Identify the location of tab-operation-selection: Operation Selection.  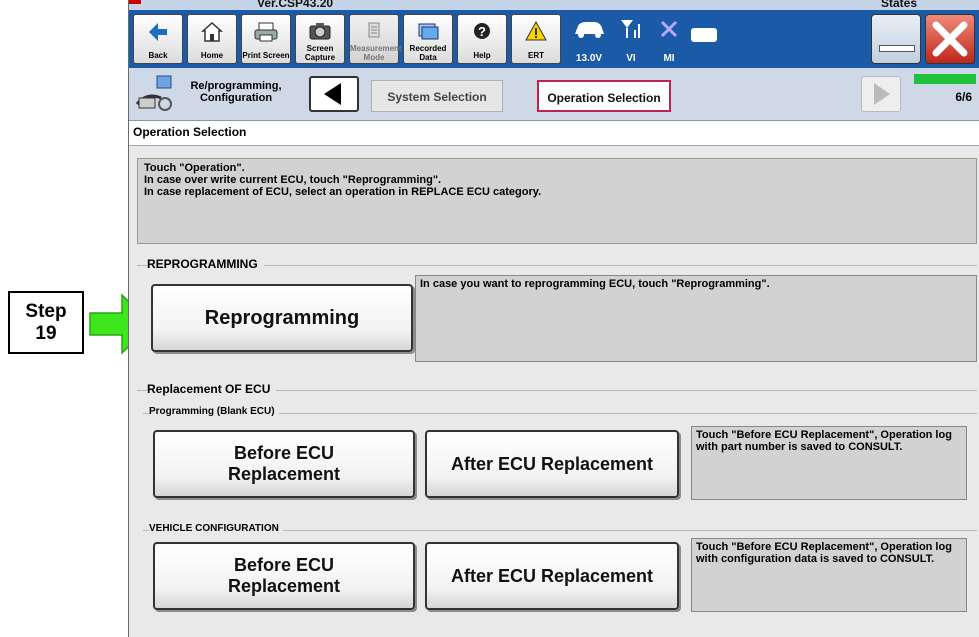
(604, 96).